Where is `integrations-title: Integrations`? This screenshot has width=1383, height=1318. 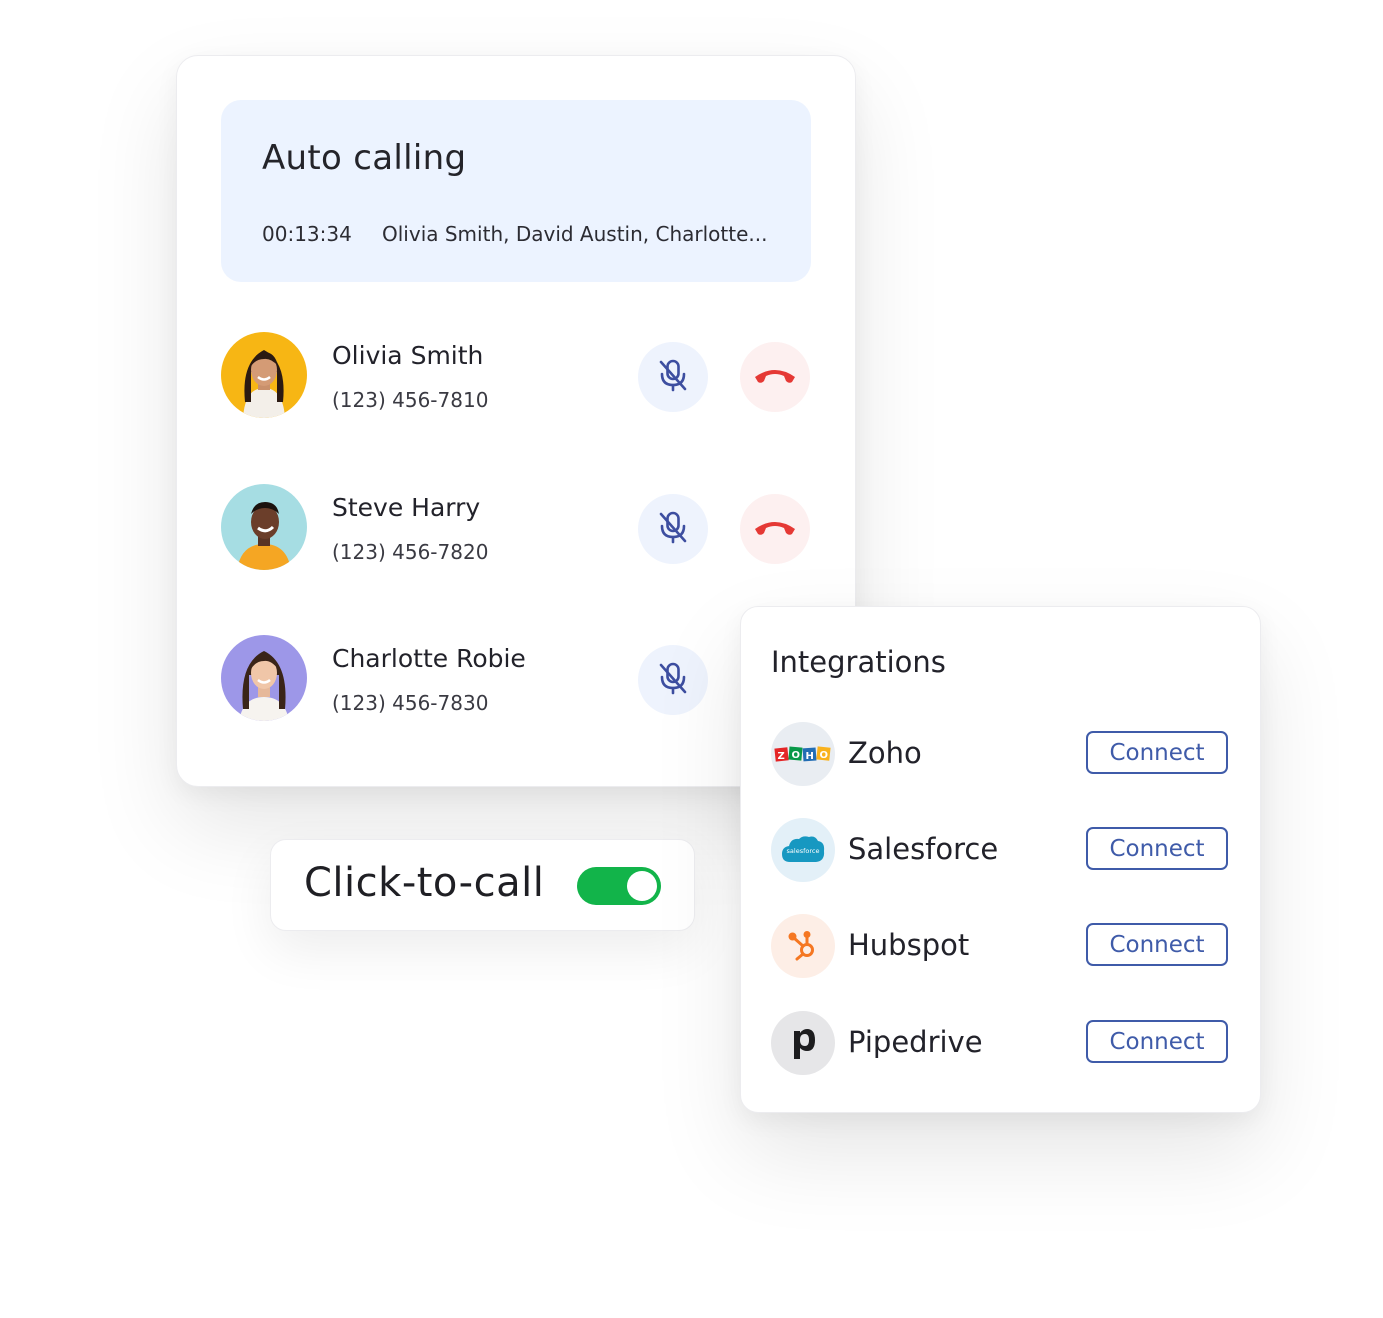
integrations-title: Integrations is located at coordinates (858, 662).